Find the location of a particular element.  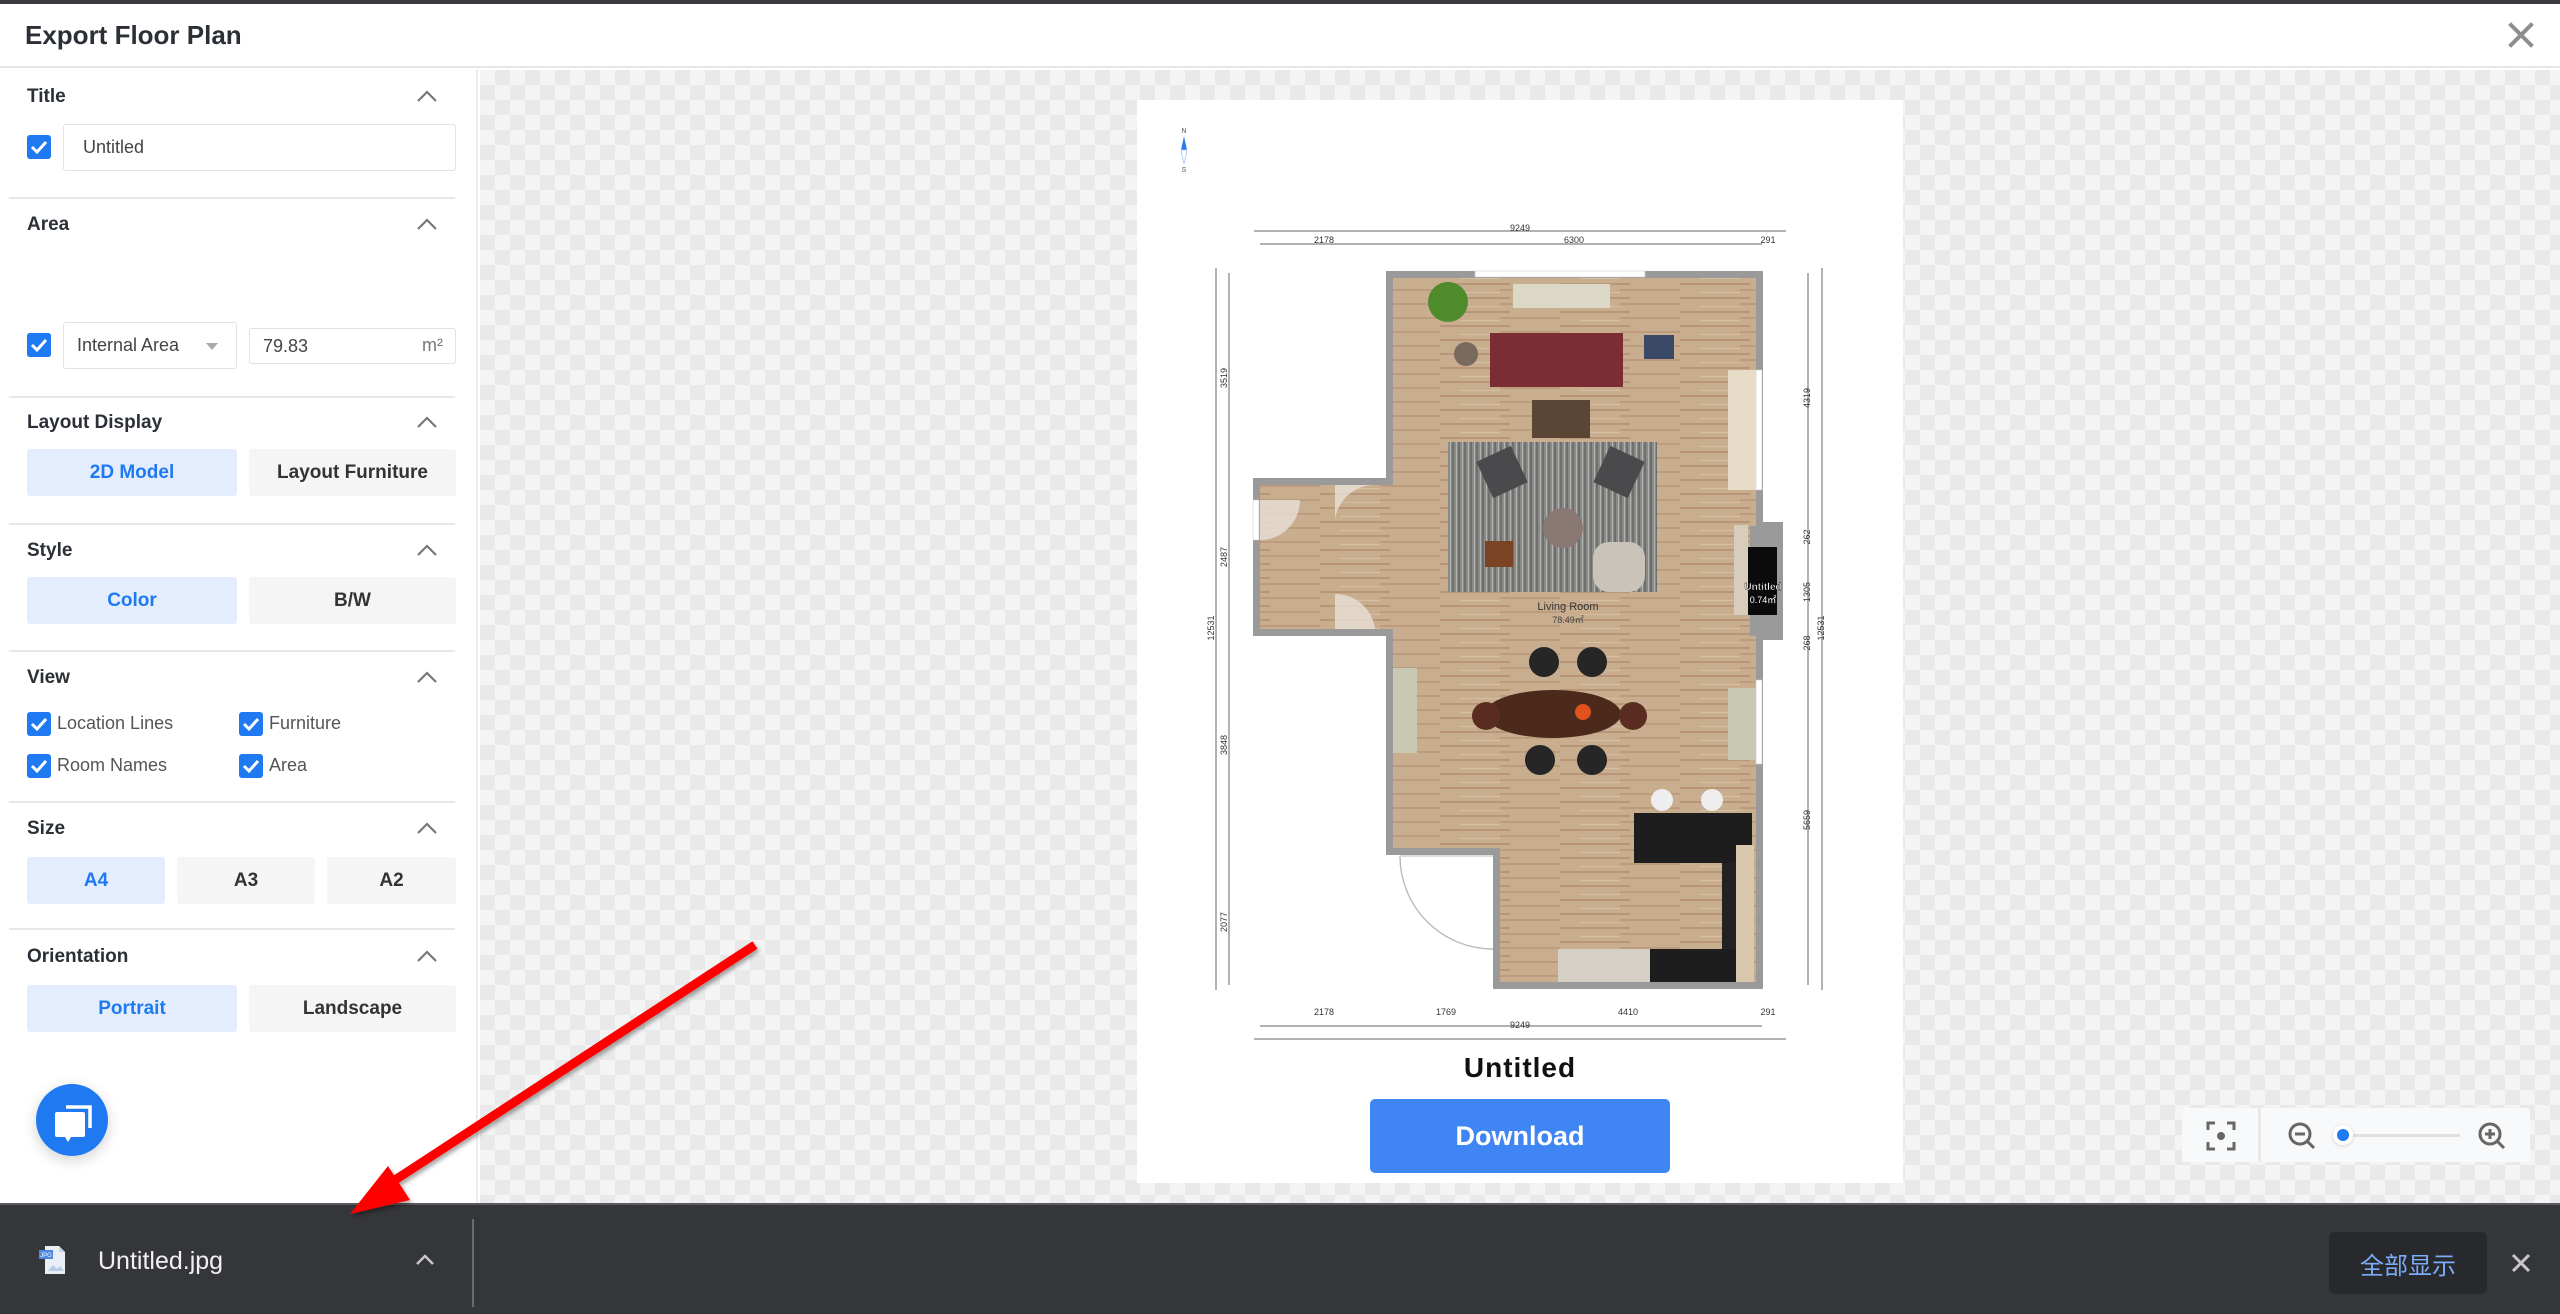

pet-bed is located at coordinates (1659, 347).